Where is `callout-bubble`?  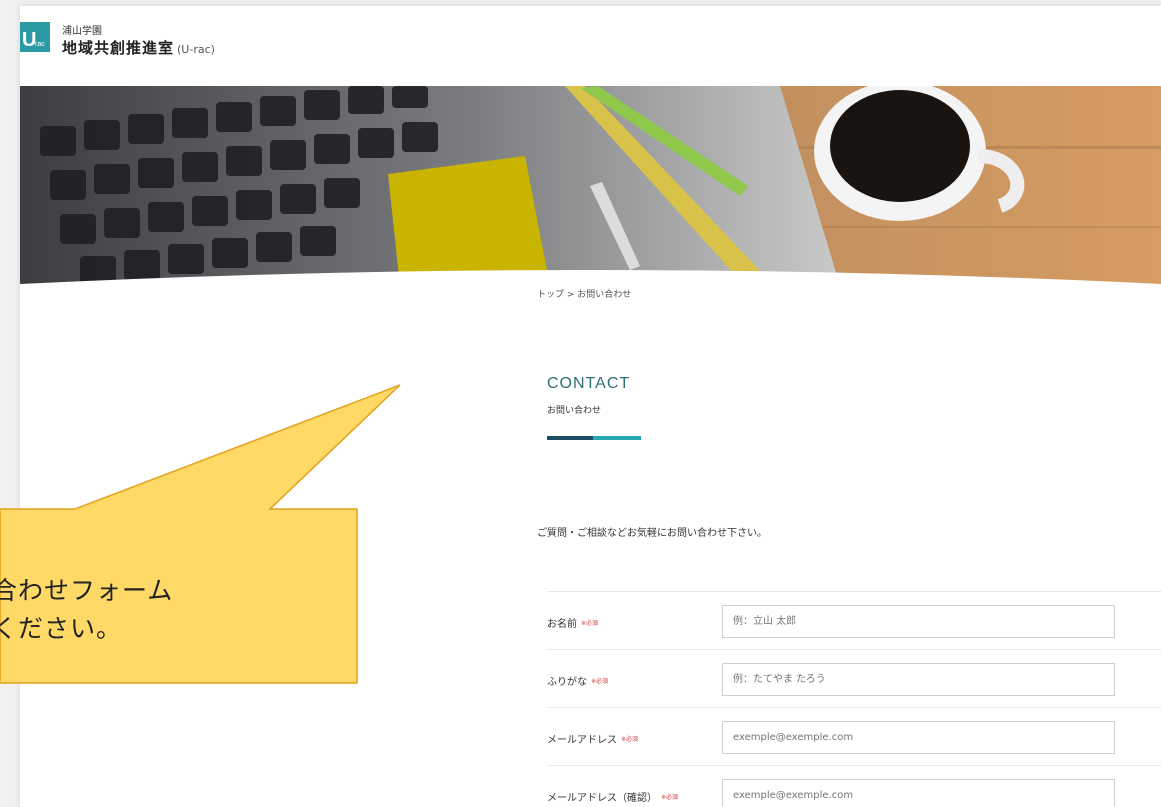
callout-bubble is located at coordinates (200, 534).